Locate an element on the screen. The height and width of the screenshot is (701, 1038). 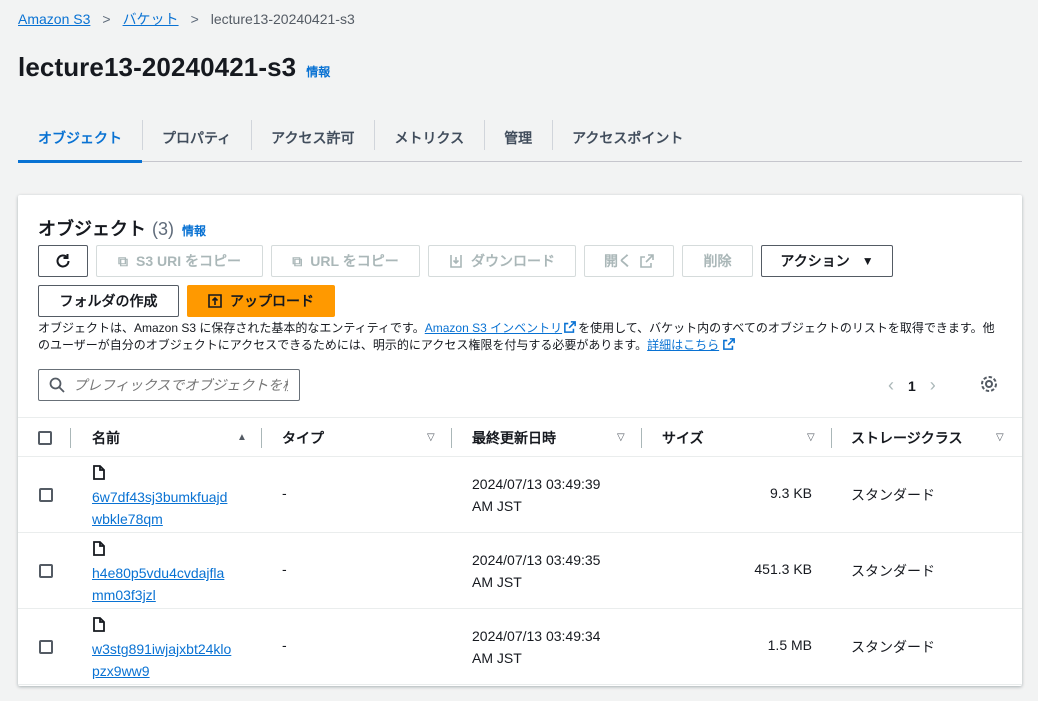
column-header-storage-class: ストレージクラス is located at coordinates (906, 438).